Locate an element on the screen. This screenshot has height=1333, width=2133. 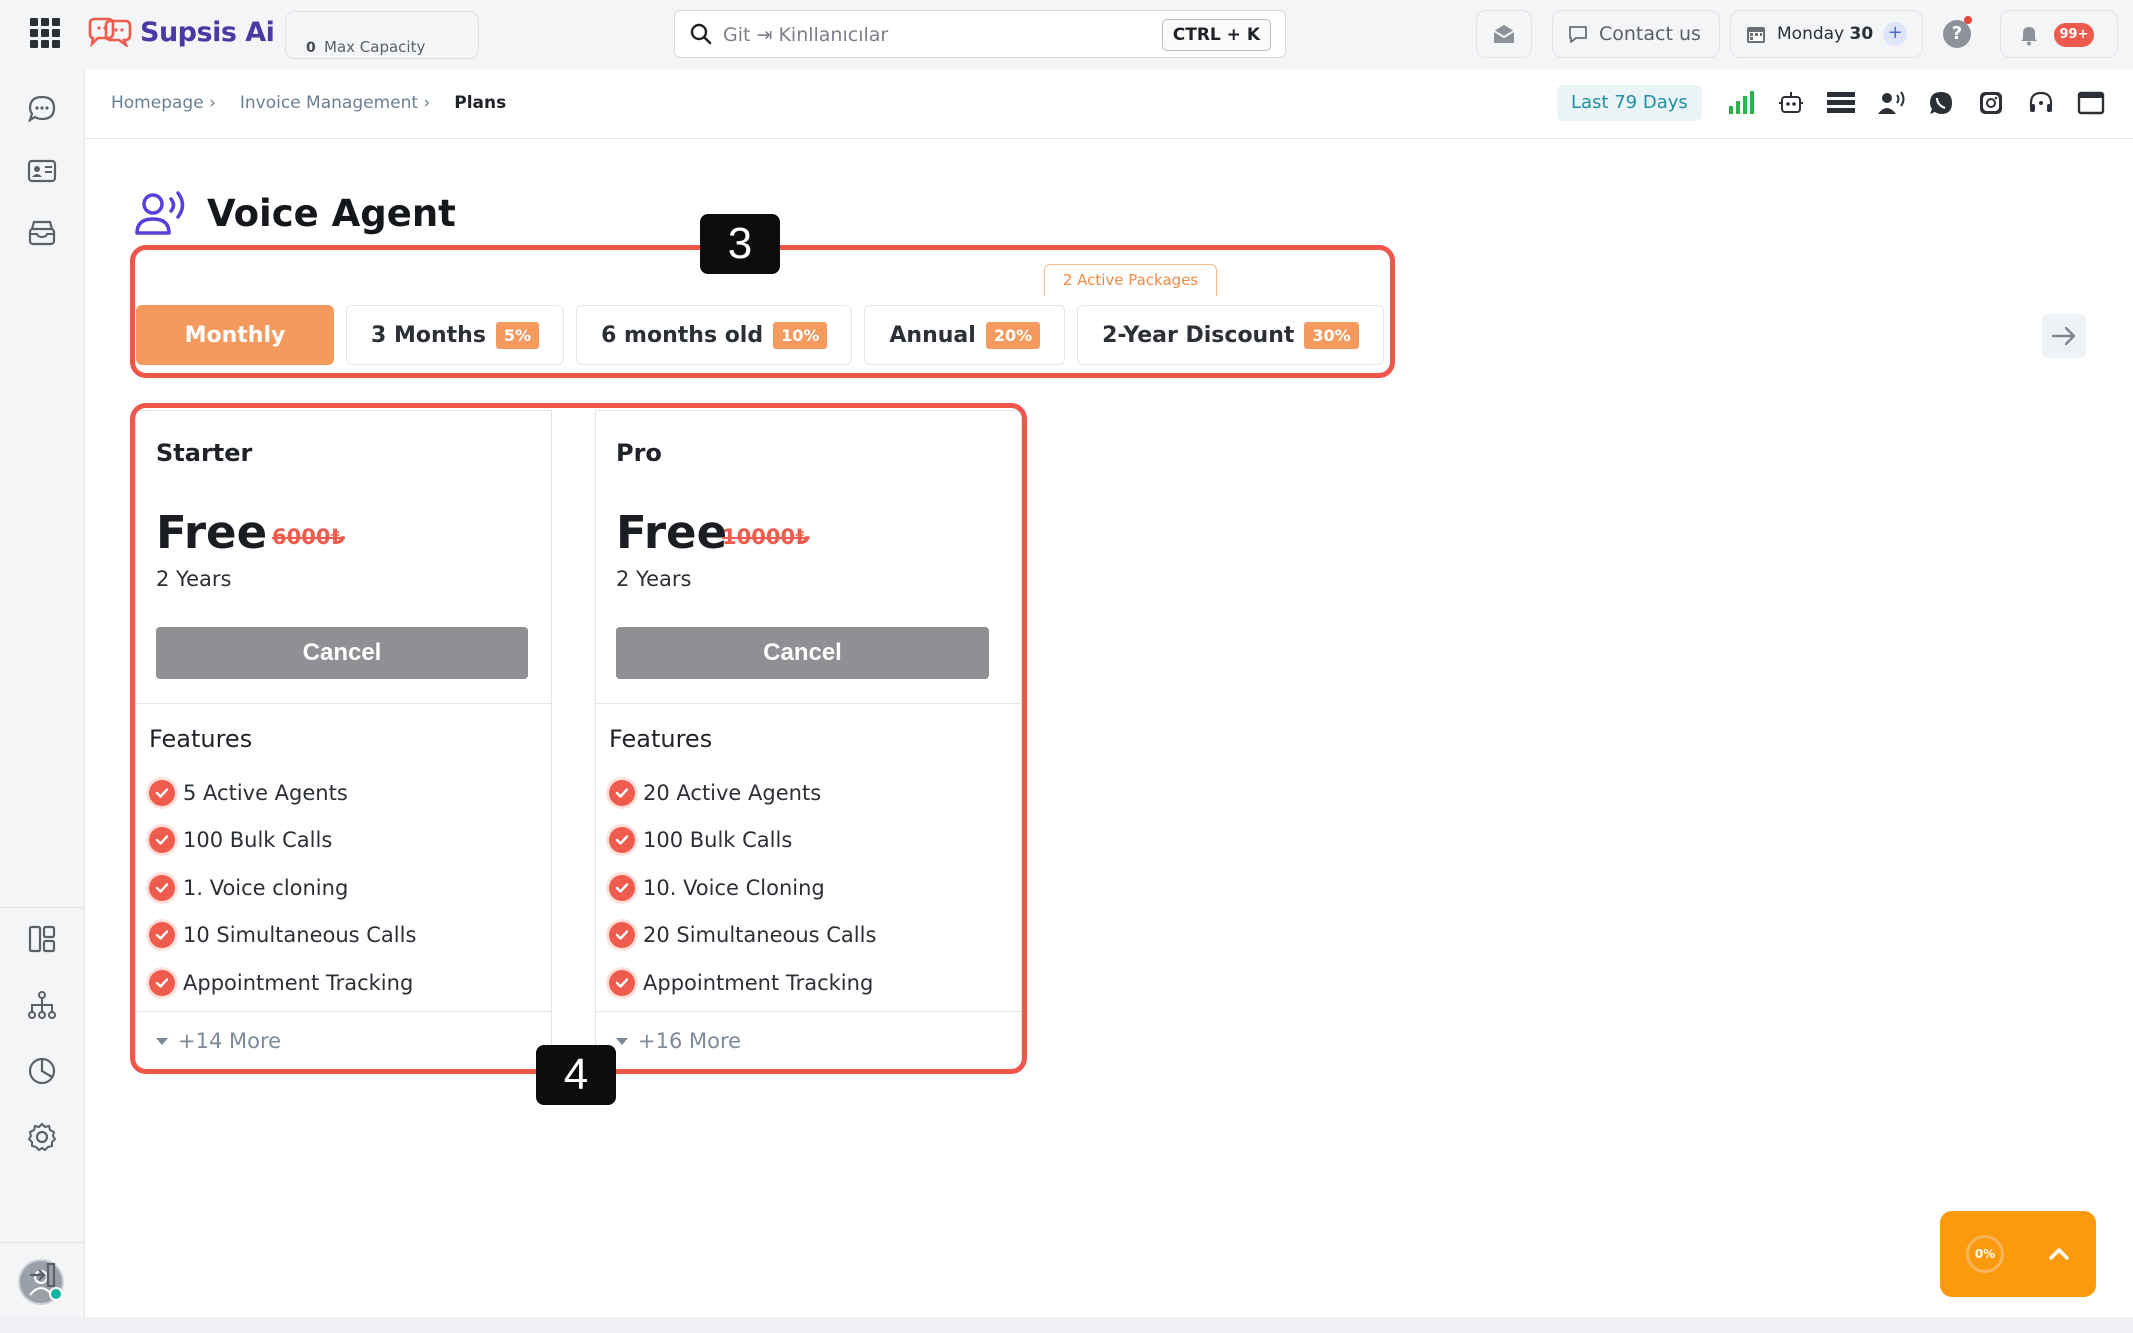
instagram-icon is located at coordinates (1991, 103).